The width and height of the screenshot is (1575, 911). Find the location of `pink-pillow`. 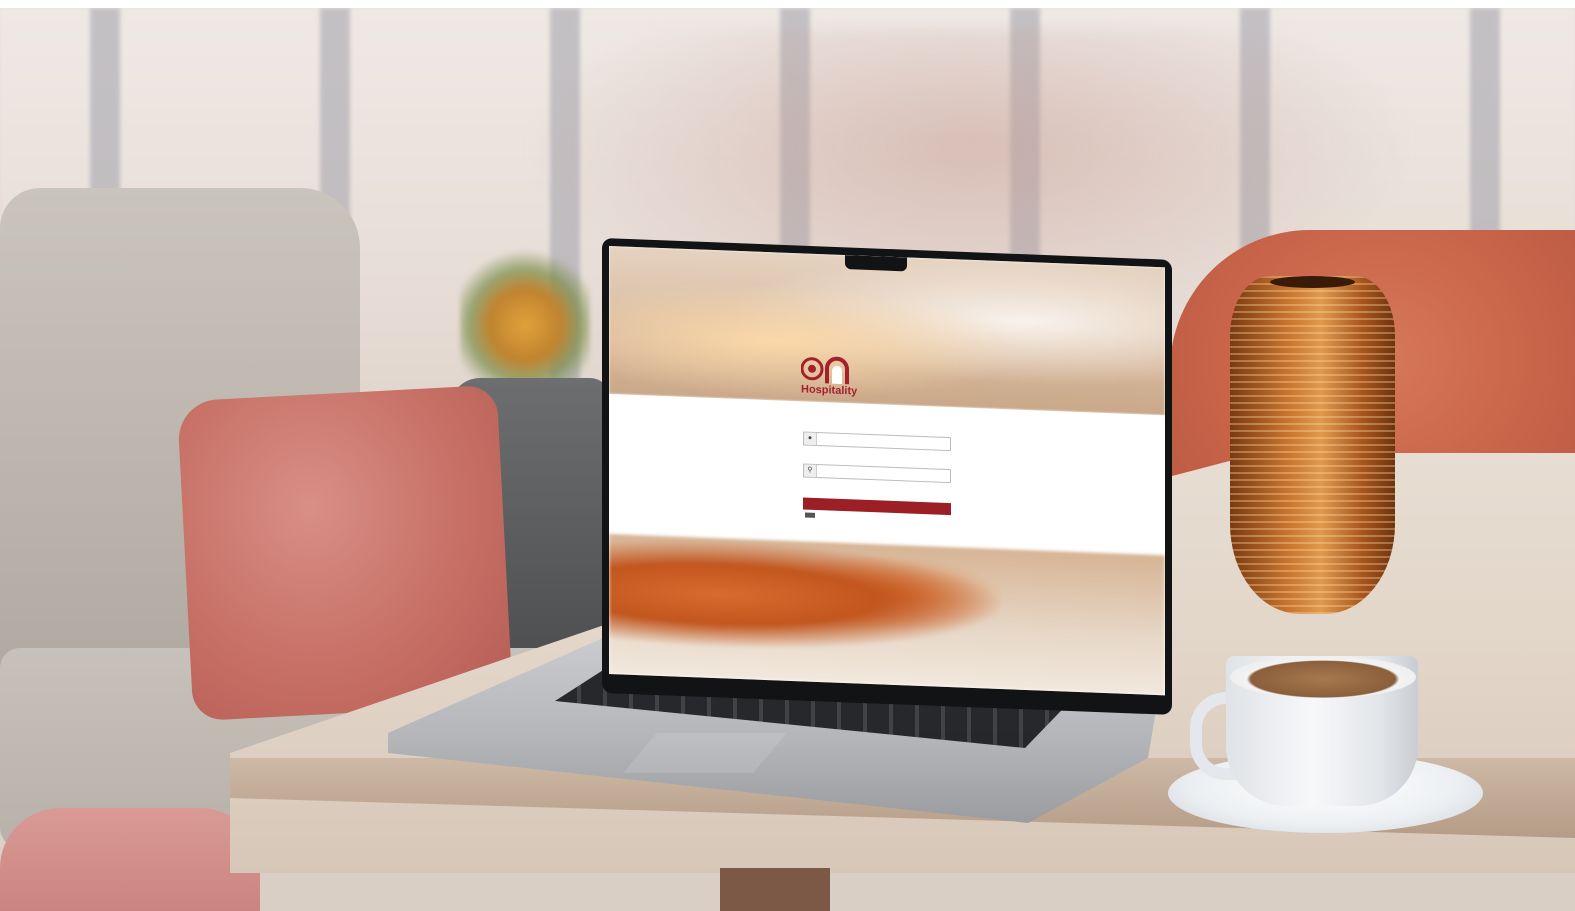

pink-pillow is located at coordinates (345, 553).